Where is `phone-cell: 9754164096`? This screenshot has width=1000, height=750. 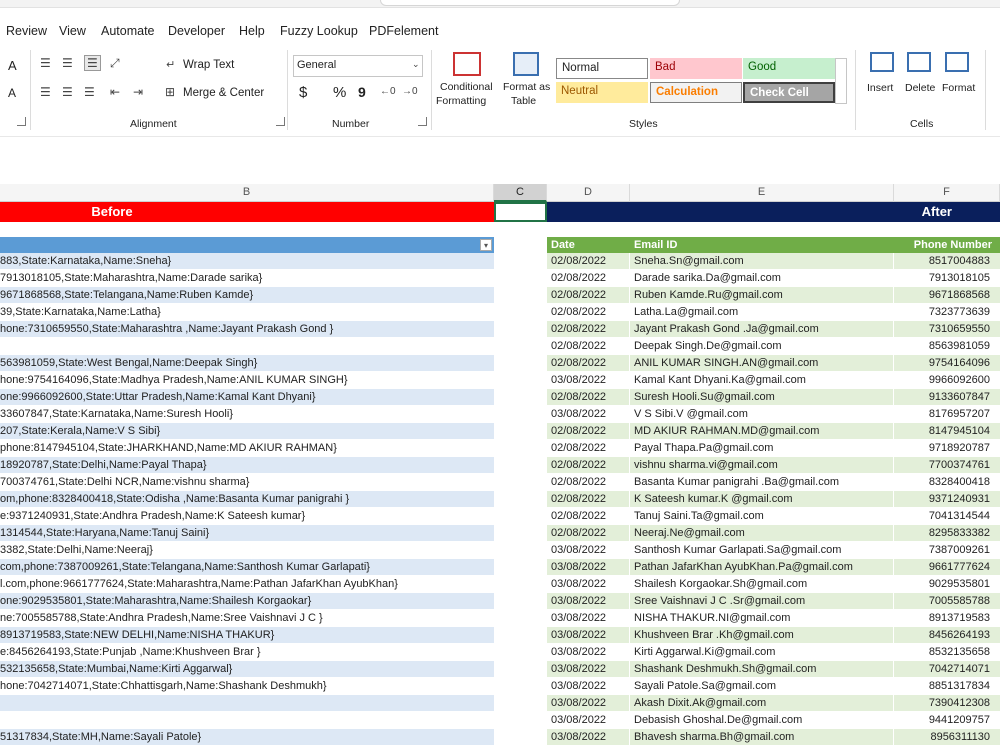
phone-cell: 9754164096 is located at coordinates (947, 363).